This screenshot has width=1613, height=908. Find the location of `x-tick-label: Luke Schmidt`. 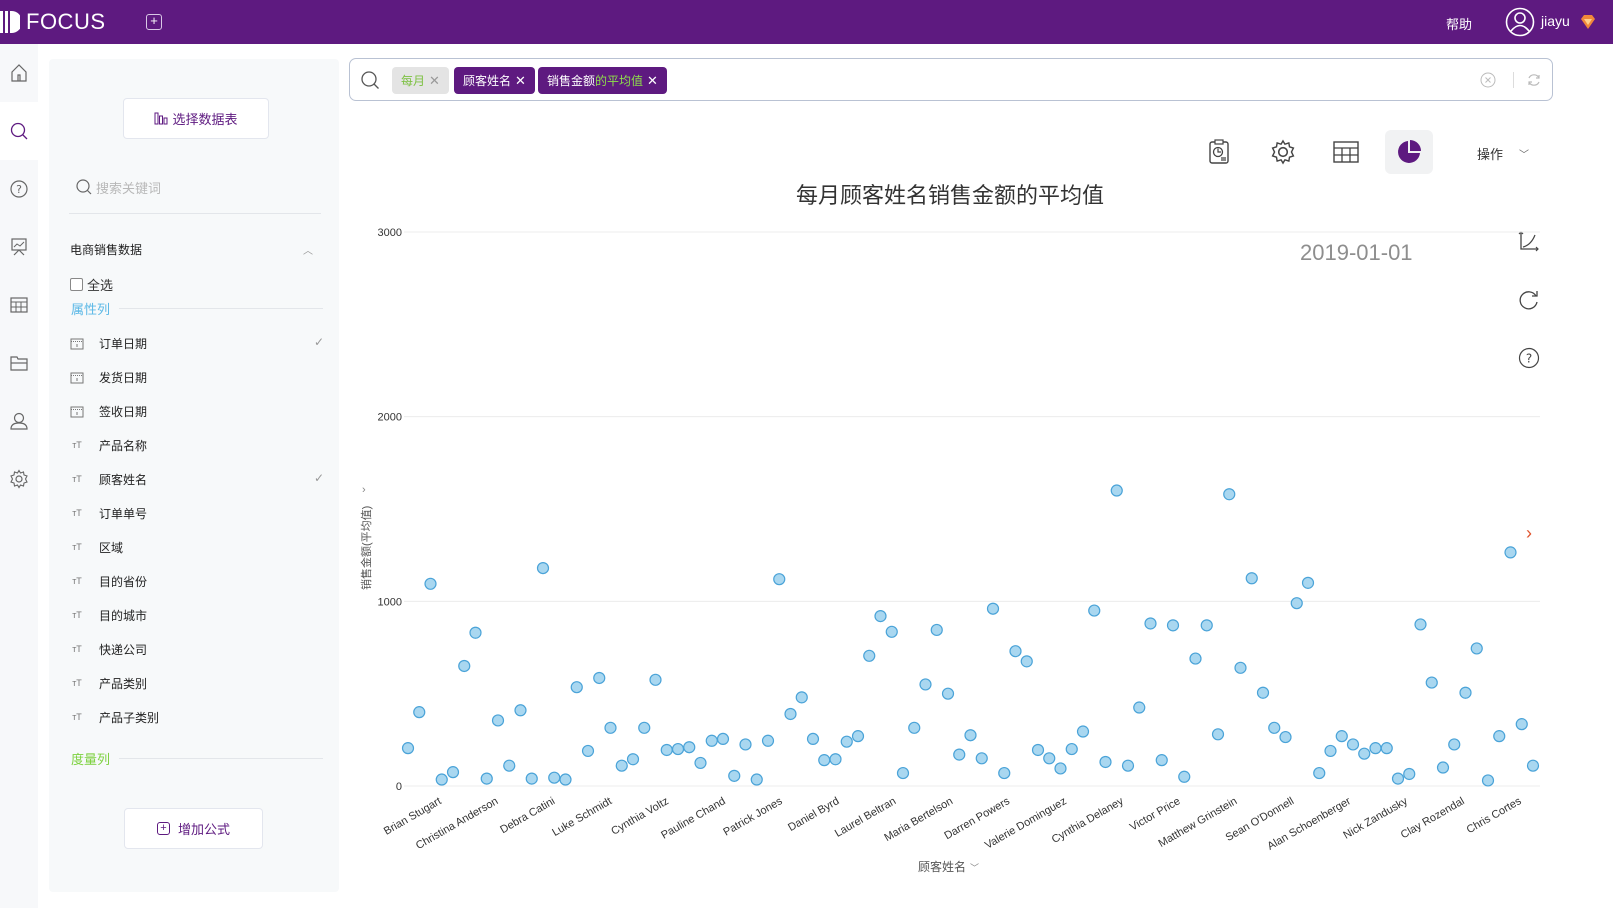

x-tick-label: Luke Schmidt is located at coordinates (582, 817).